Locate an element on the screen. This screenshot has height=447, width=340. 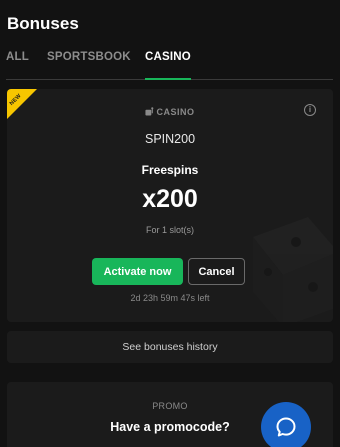
chat-bubble-icon is located at coordinates (286, 427).